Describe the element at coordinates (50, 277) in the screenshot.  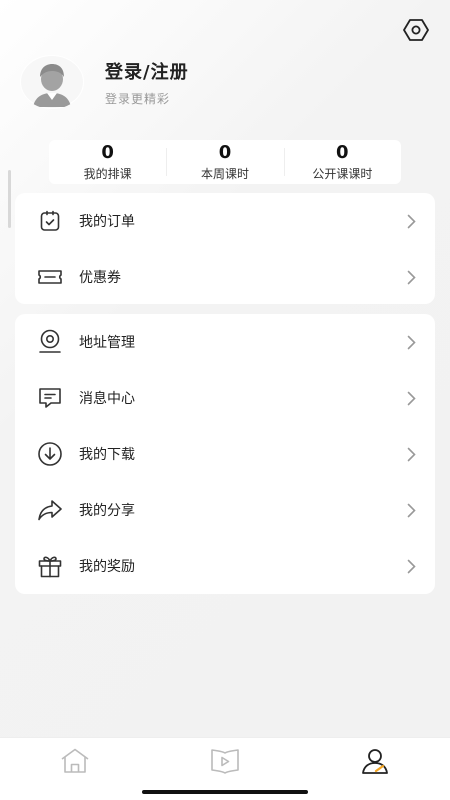
I see `coupon-ticket-icon` at that location.